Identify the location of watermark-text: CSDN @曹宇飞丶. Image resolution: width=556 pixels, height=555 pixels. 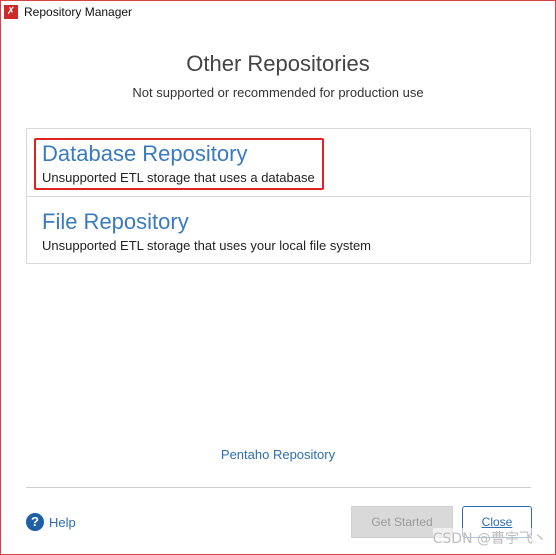
(489, 538).